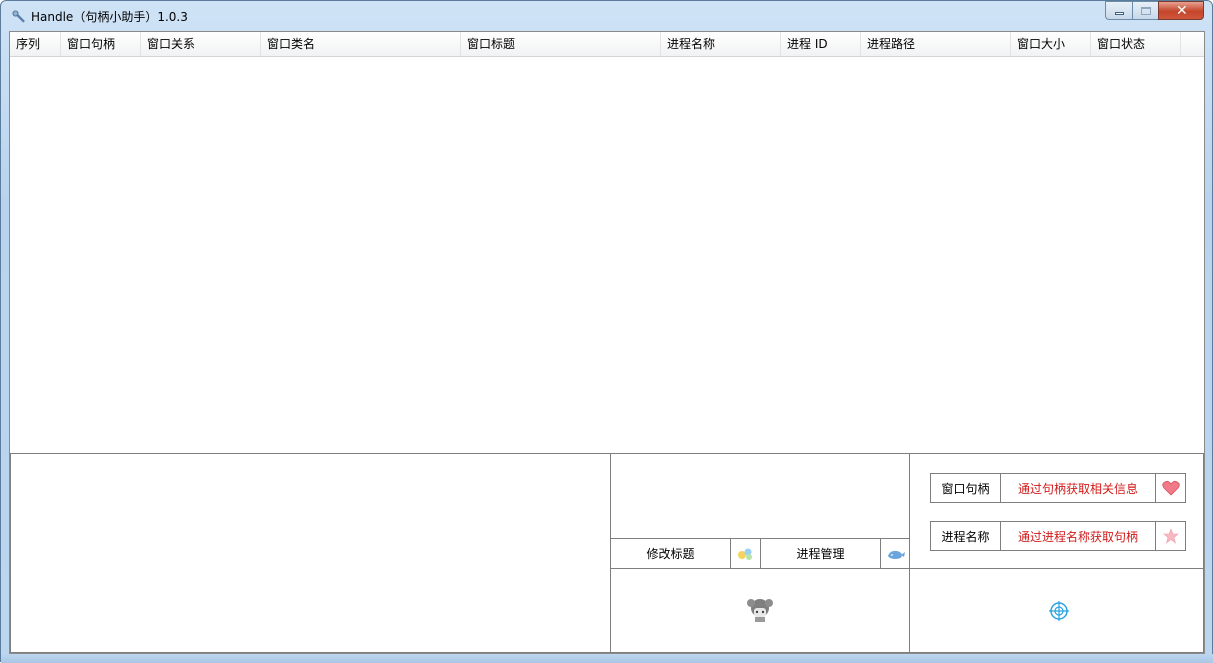 Image resolution: width=1213 pixels, height=663 pixels. What do you see at coordinates (201, 44) in the screenshot?
I see `column-header: 窗口关系` at bounding box center [201, 44].